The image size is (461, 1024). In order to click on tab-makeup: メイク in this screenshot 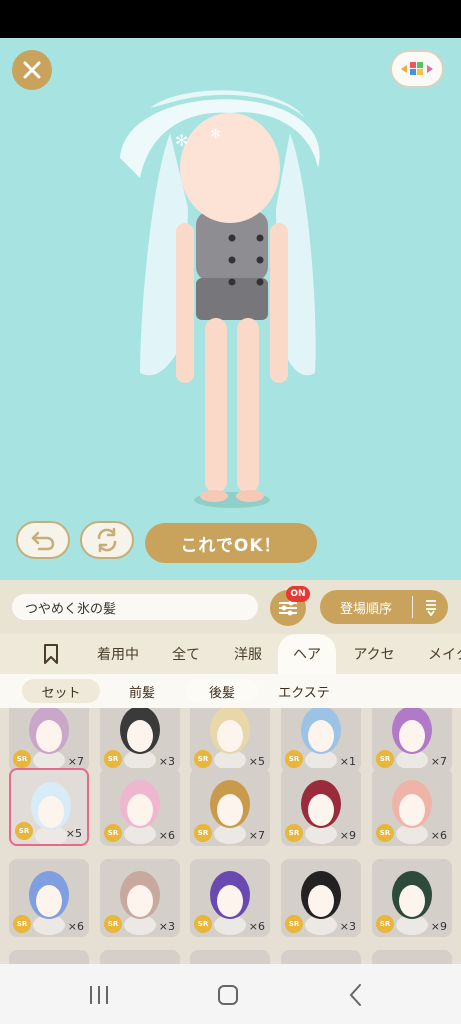, I will do `click(439, 654)`.